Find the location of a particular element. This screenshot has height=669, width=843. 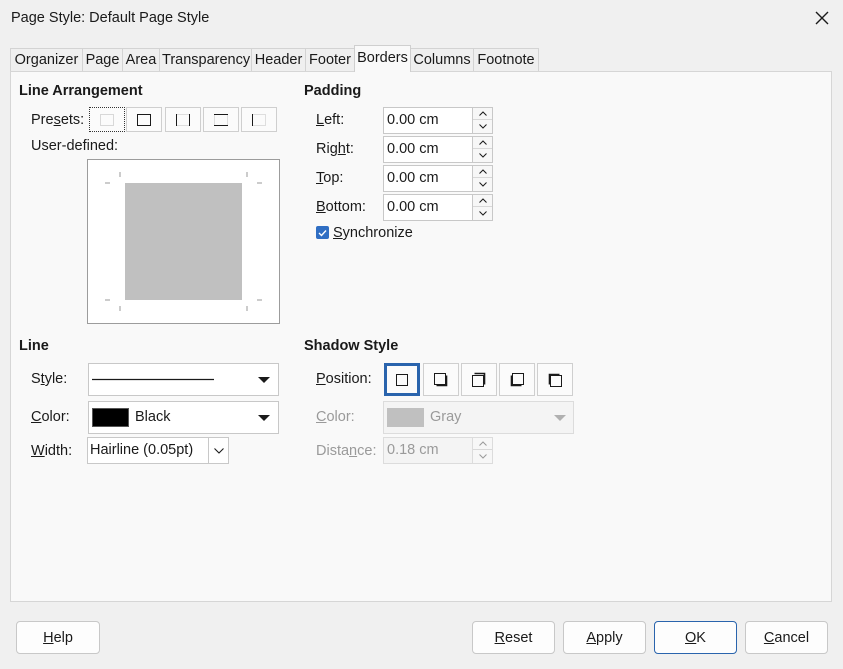

line-width-value: Hairline (0.05pt) is located at coordinates (141, 450).